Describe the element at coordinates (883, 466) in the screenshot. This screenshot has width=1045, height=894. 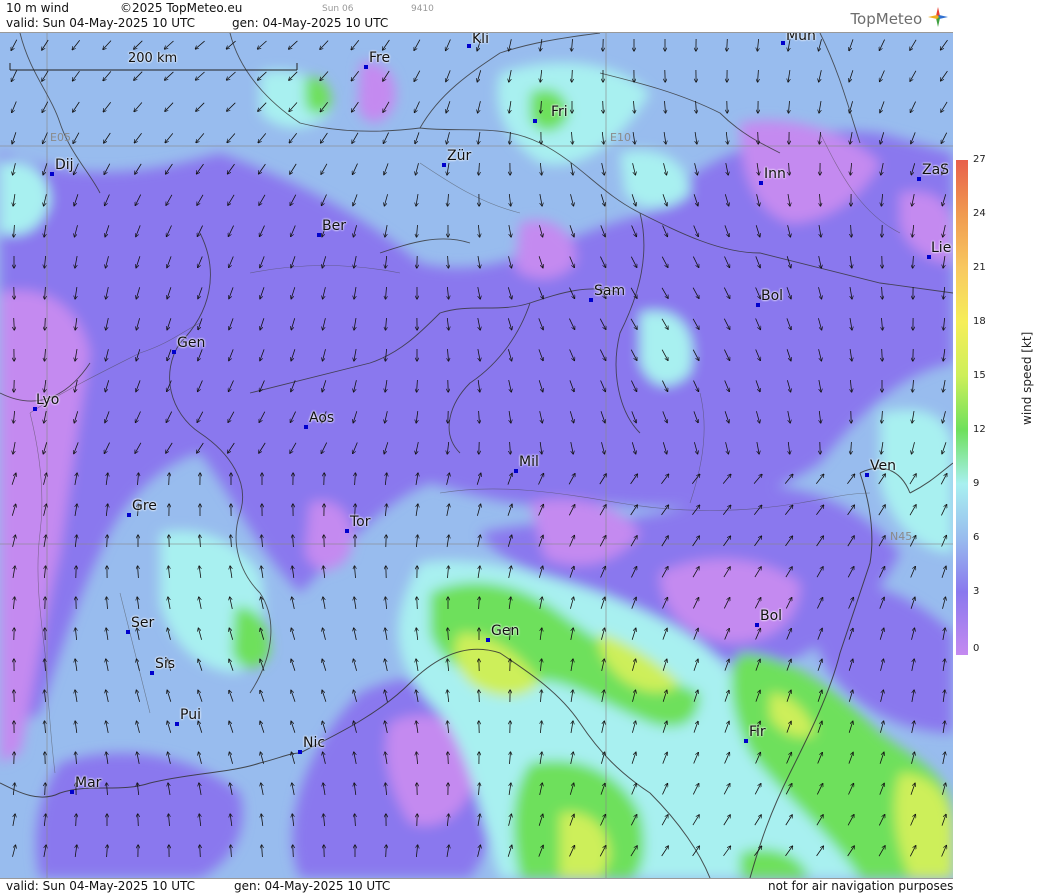
I see `city-label-ven: Ven` at that location.